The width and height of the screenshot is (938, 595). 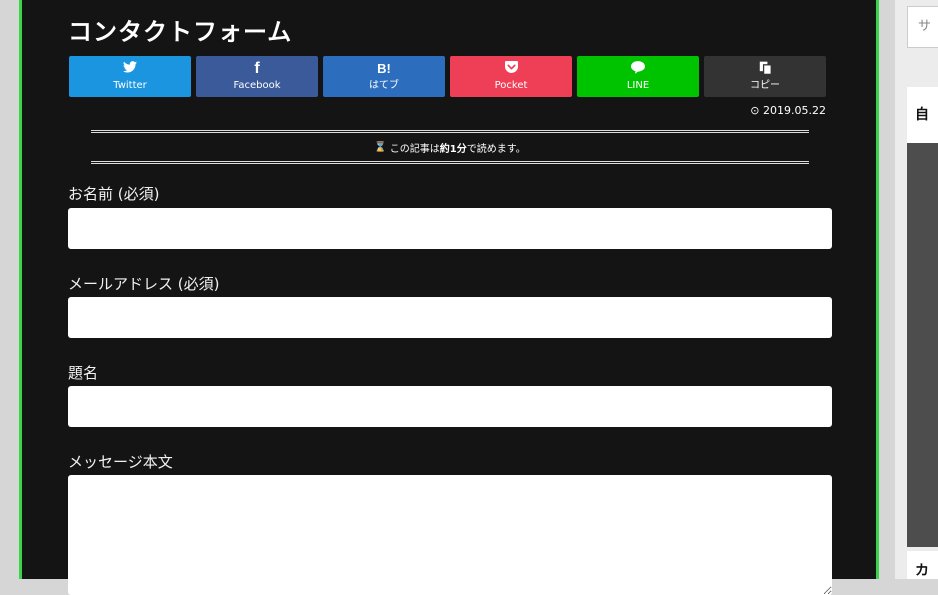 What do you see at coordinates (180, 32) in the screenshot?
I see `page-title: コンタクトフォーム` at bounding box center [180, 32].